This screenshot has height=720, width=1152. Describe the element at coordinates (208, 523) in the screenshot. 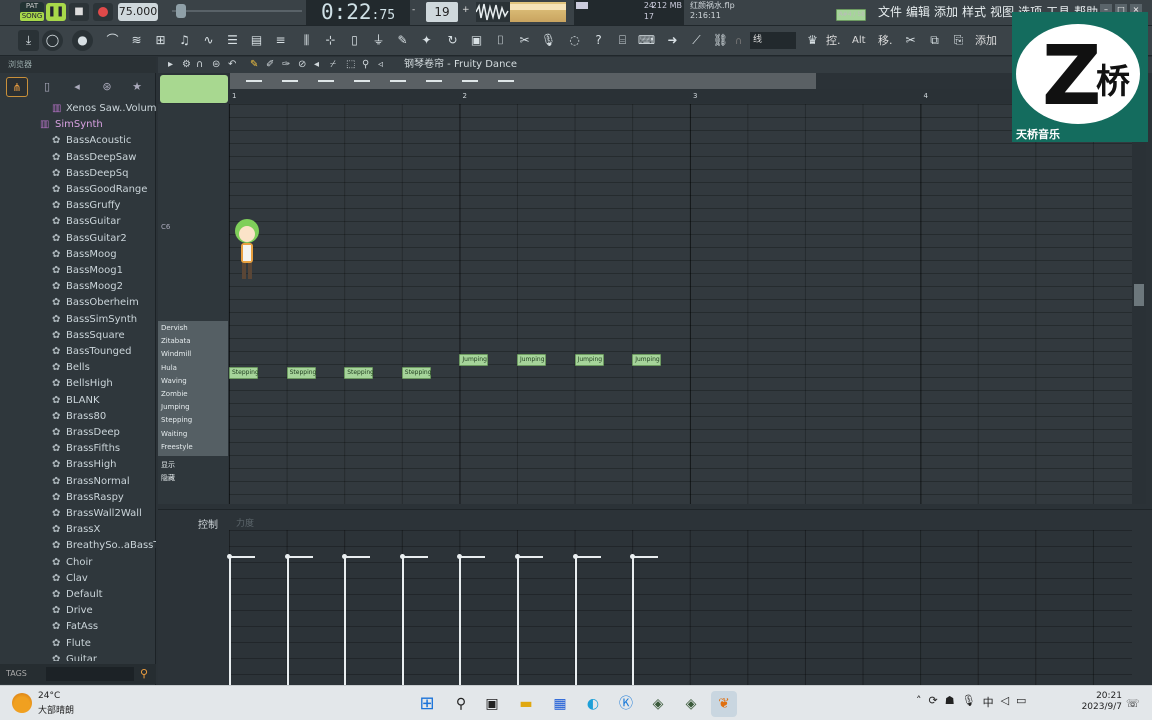

I see `control-lane-label: 控制` at that location.